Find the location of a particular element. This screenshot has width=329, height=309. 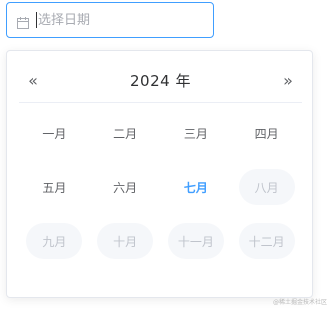

date-picker-input is located at coordinates (110, 20).